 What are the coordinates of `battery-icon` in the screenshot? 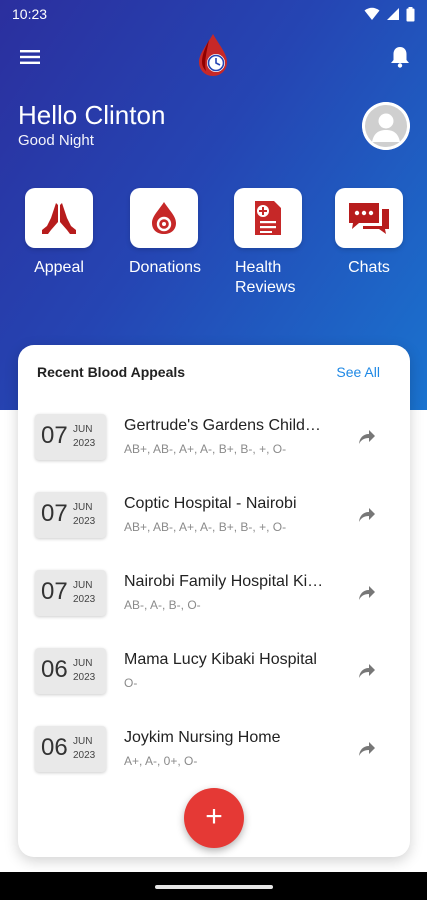 It's located at (410, 13).